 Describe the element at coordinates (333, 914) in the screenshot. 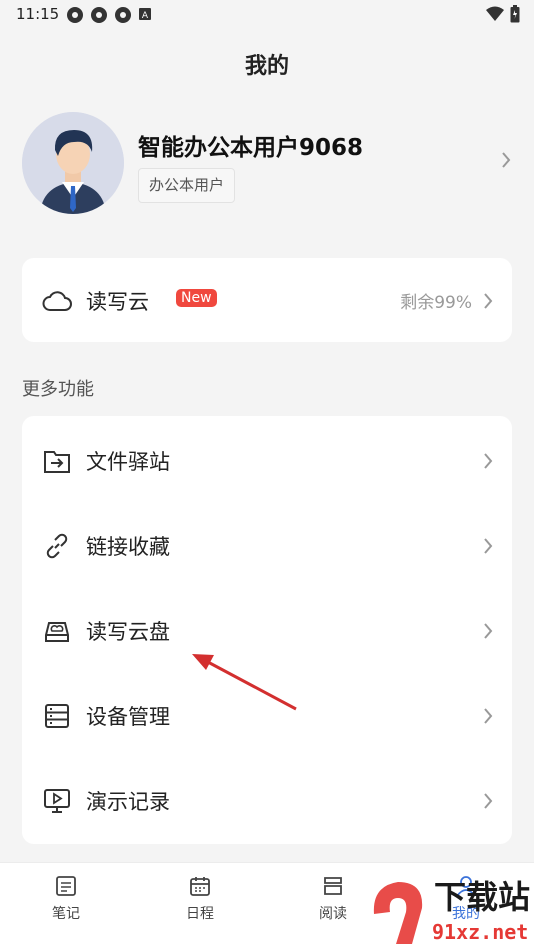

I see `tab-label: 阅读` at that location.